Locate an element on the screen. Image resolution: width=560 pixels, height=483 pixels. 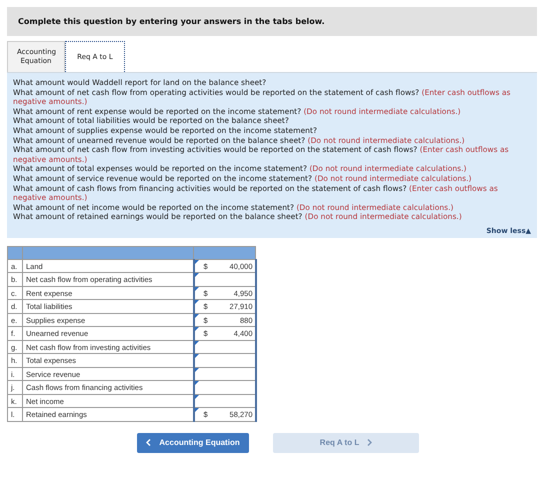
chevron-left-icon is located at coordinates (149, 442).